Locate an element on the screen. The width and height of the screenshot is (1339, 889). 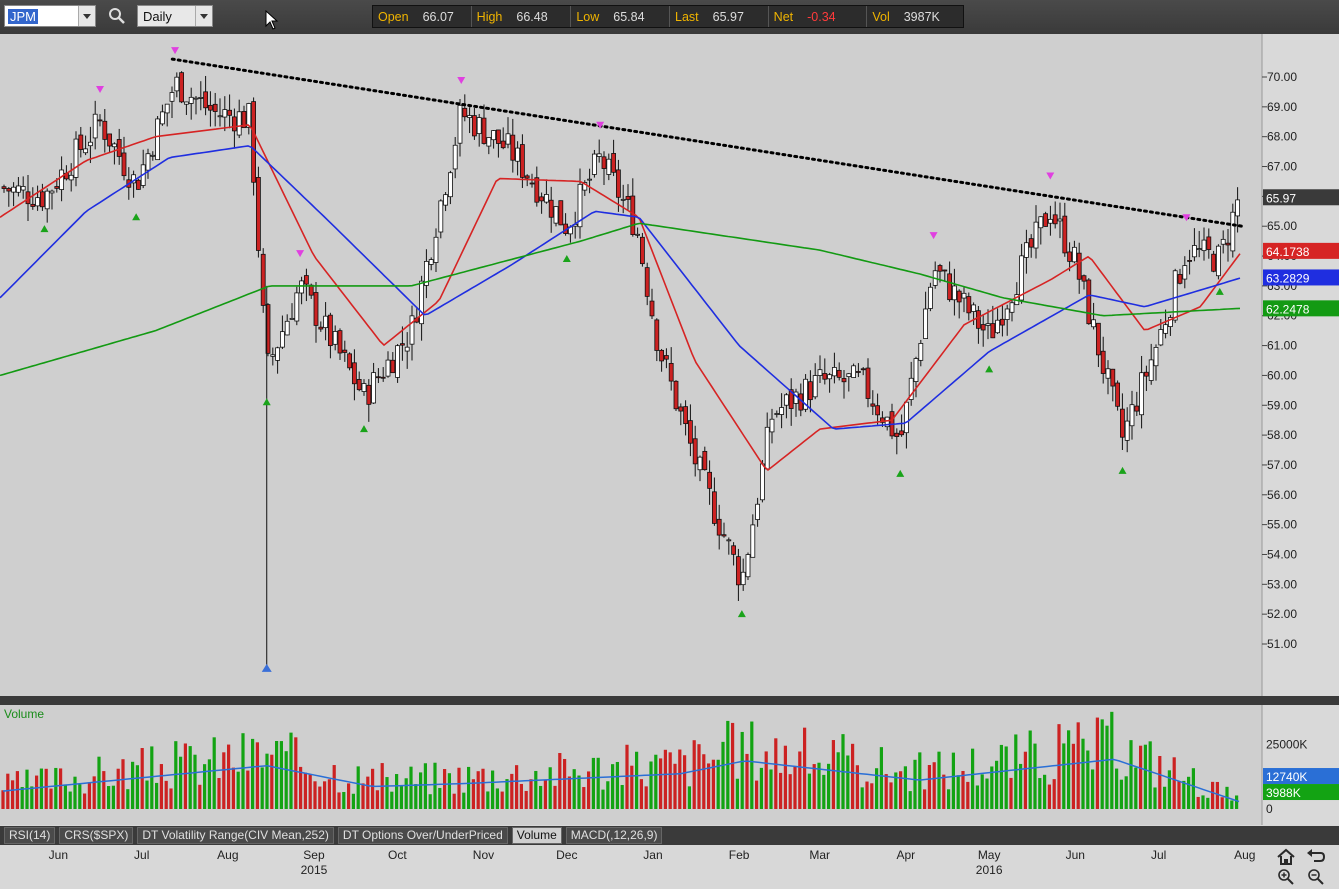
tab-rsi: RSI(14) is located at coordinates (30, 835).